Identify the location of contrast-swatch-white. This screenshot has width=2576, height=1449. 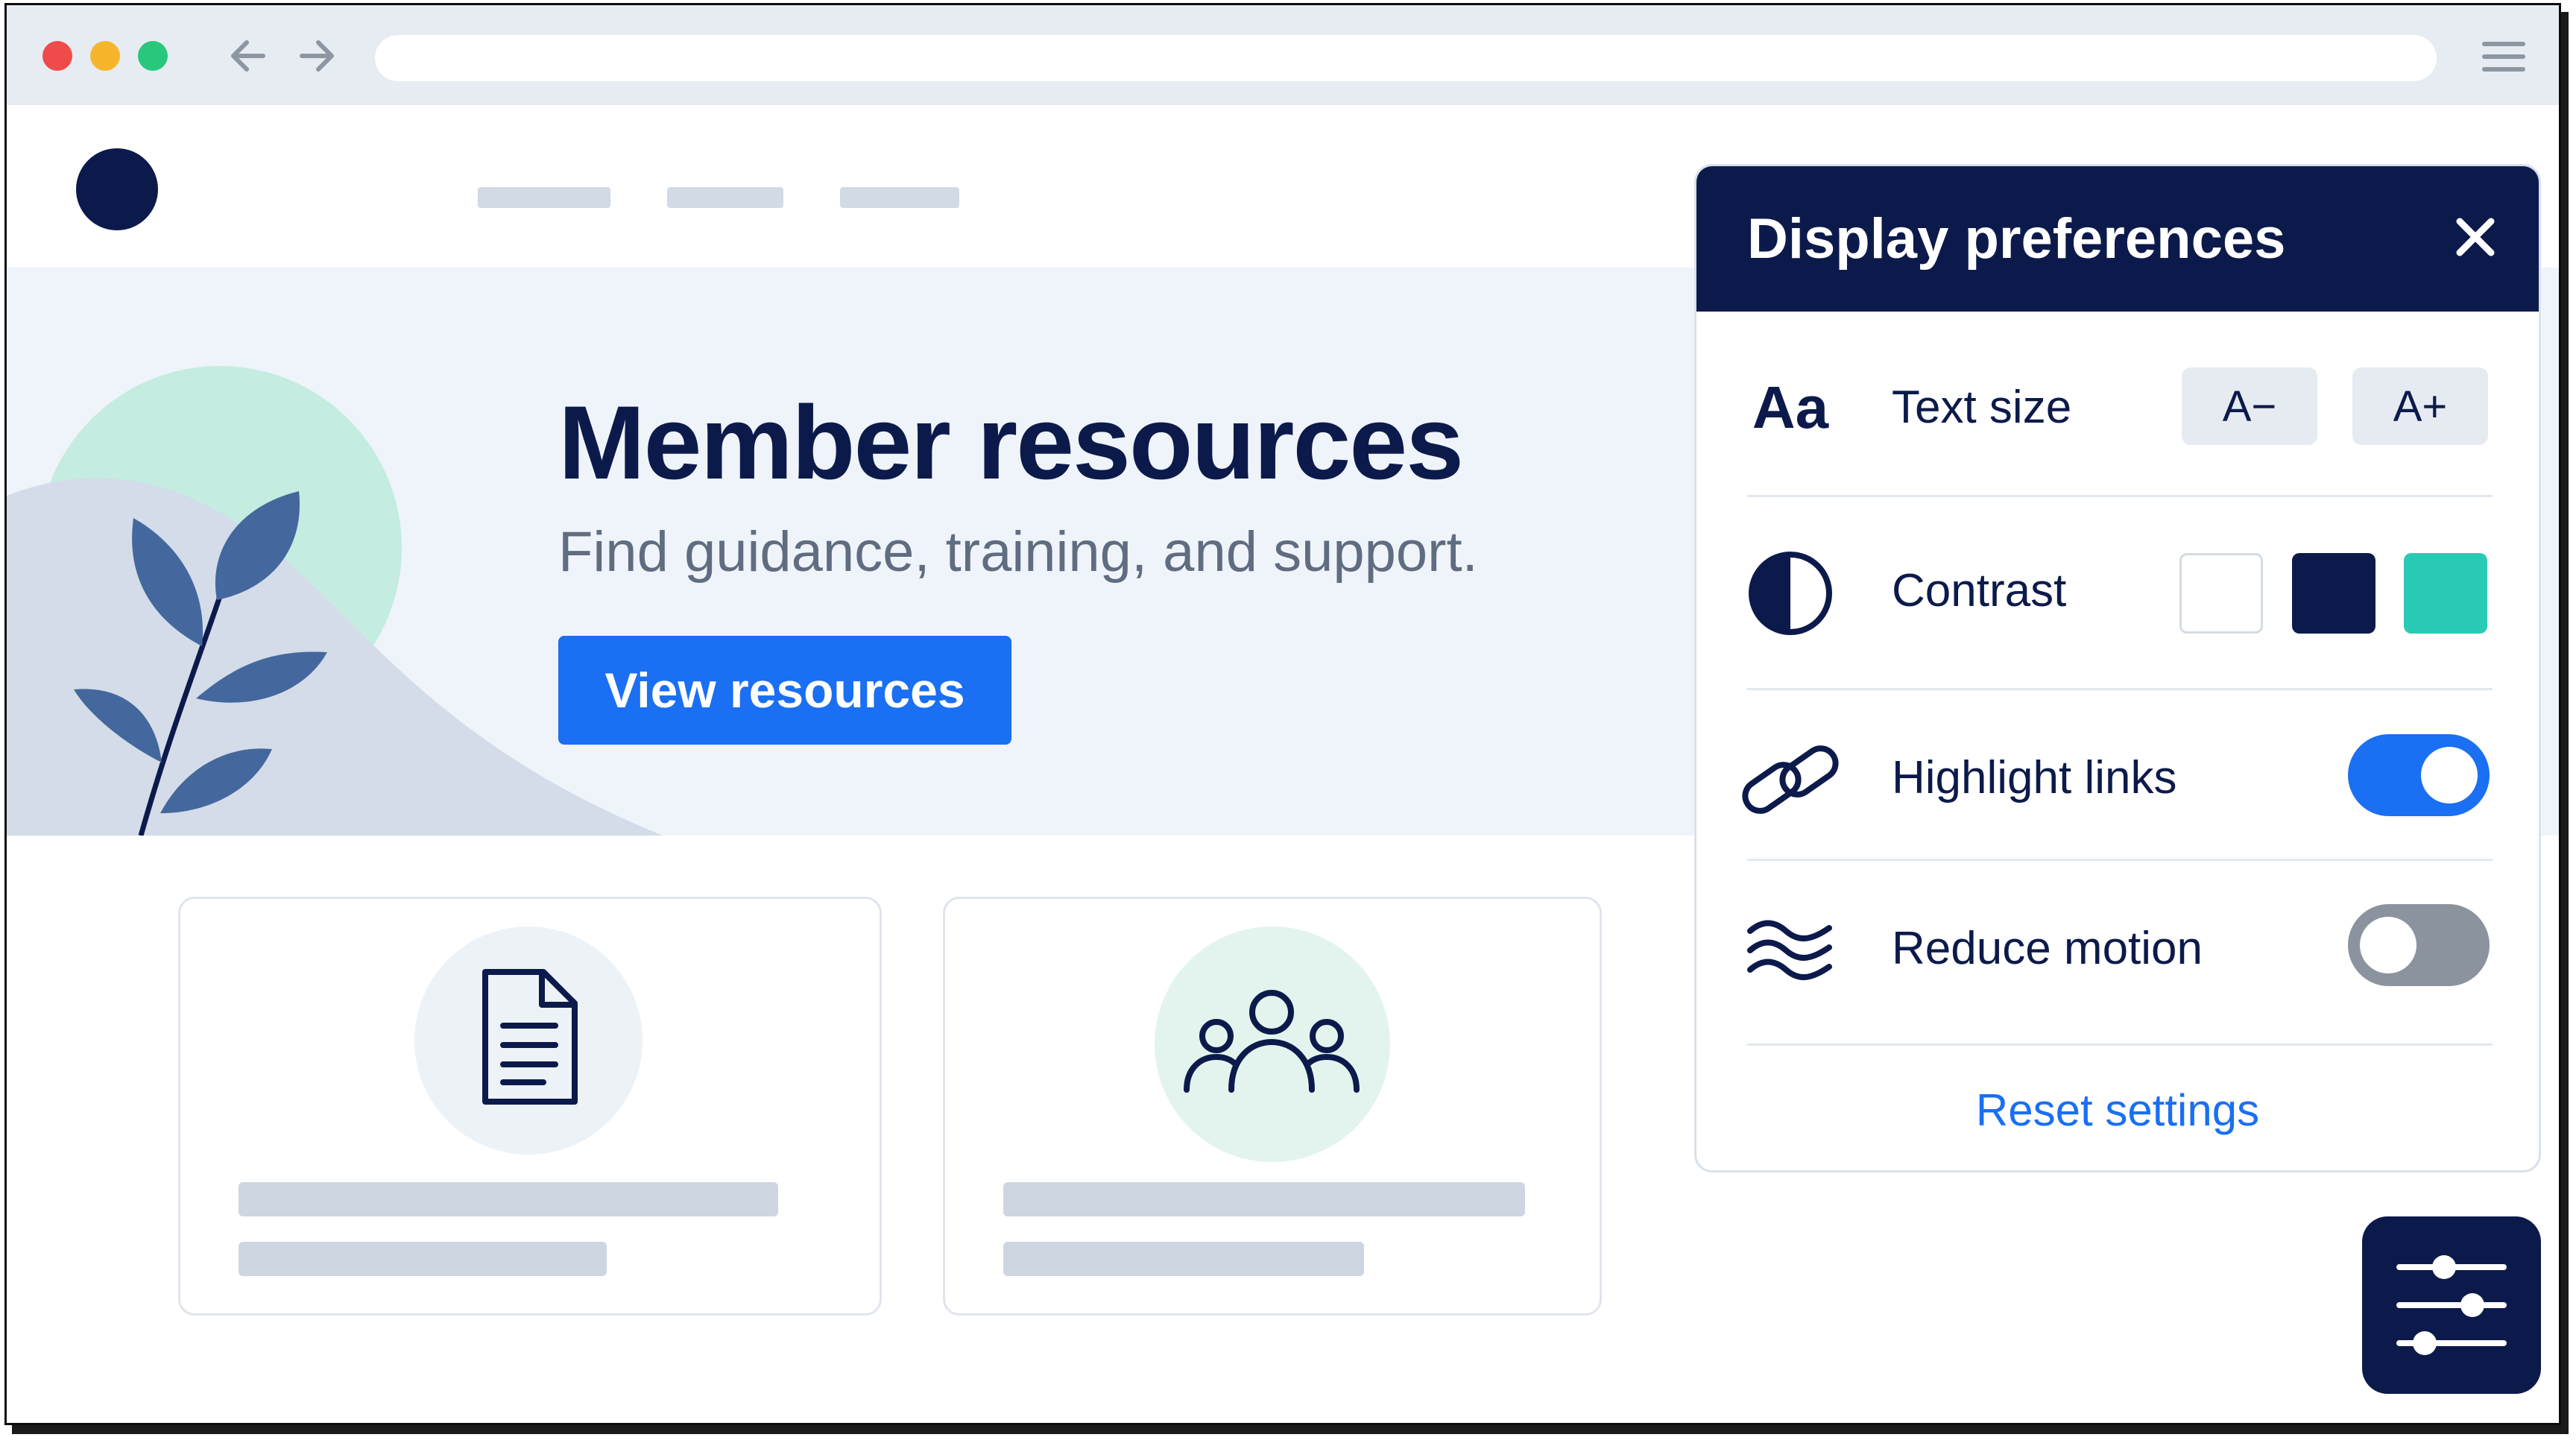
(2221, 593).